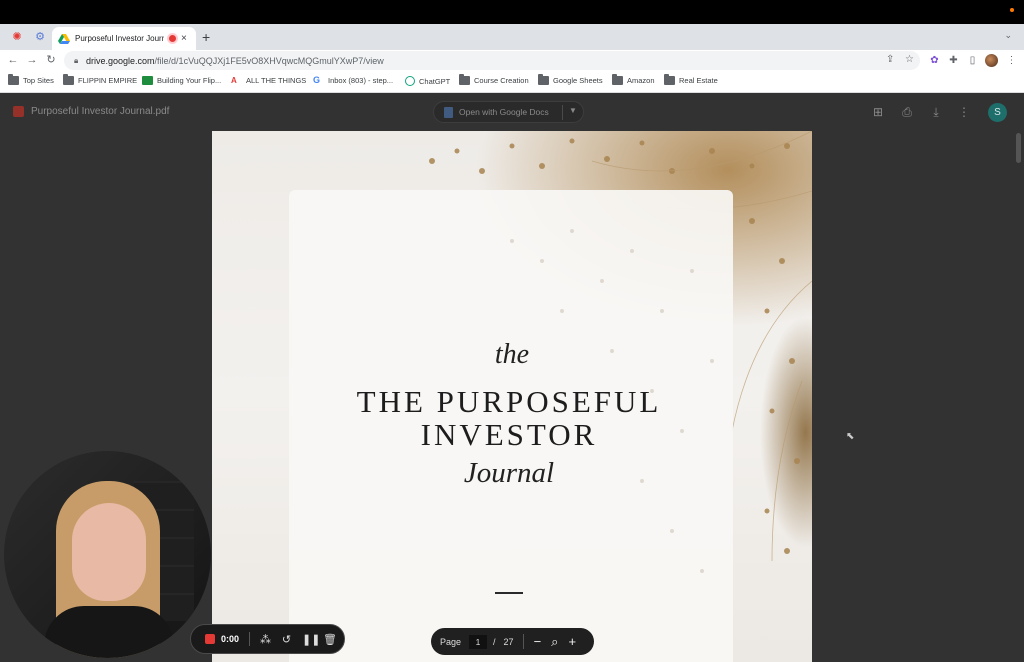 The image size is (1024, 662). Describe the element at coordinates (172, 38) in the screenshot. I see `tab-recording-icon` at that location.